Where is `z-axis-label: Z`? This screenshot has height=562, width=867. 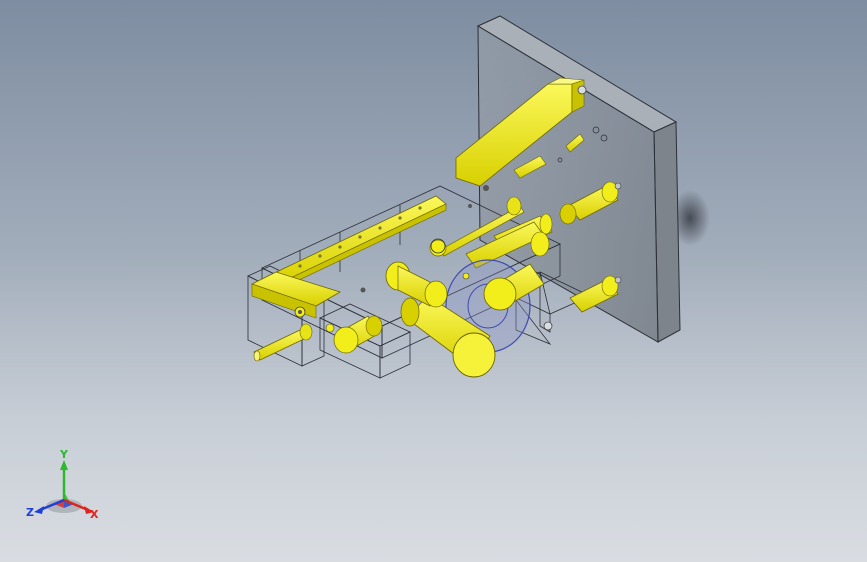 z-axis-label: Z is located at coordinates (30, 512).